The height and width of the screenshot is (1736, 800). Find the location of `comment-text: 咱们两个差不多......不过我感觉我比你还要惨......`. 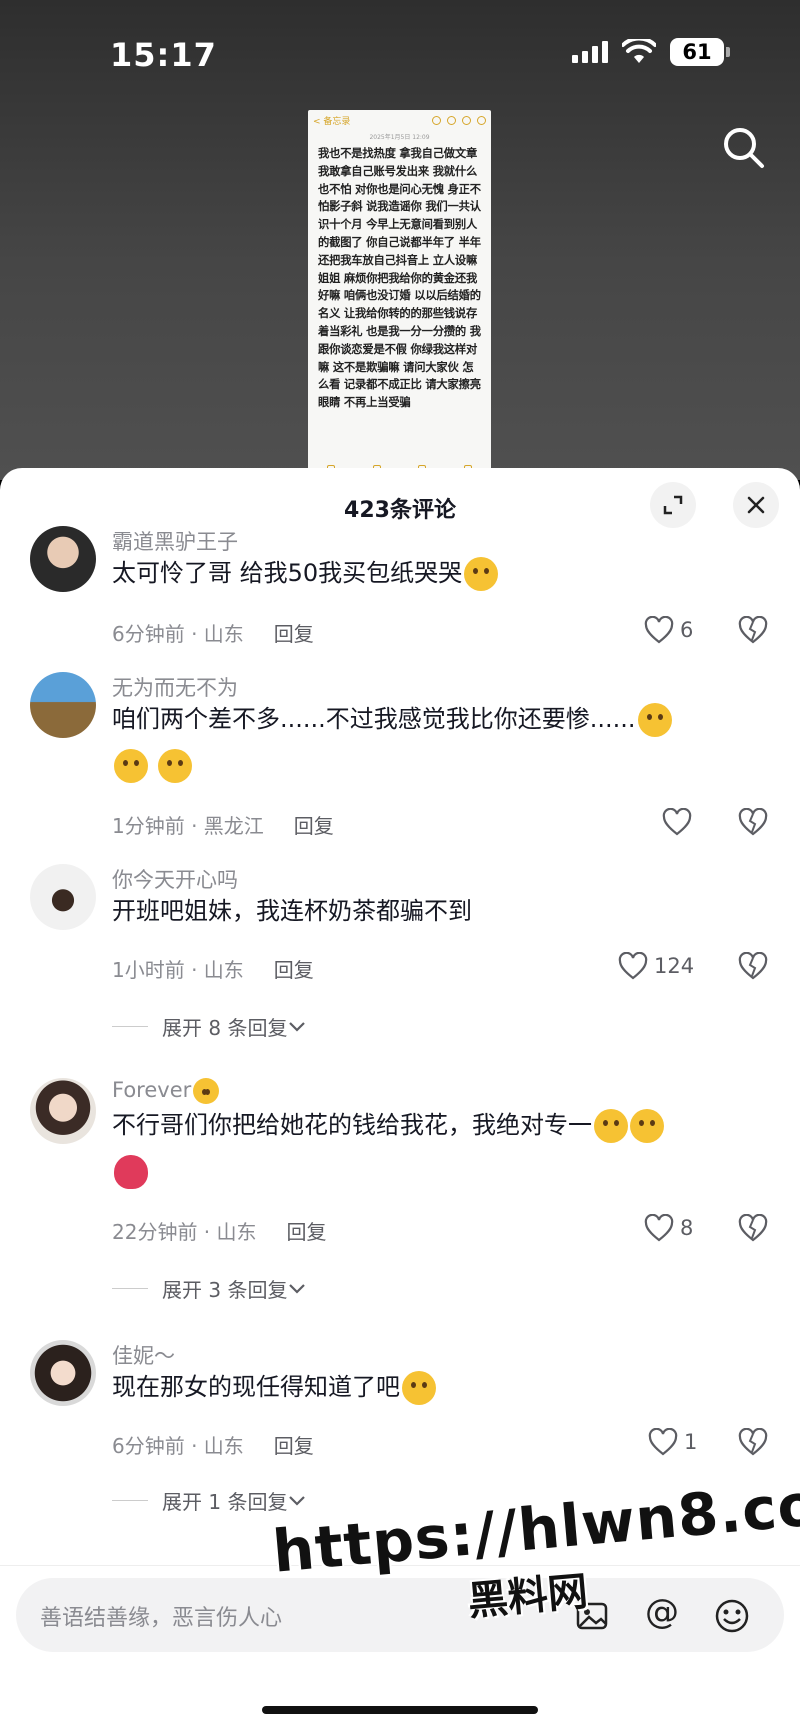

comment-text: 咱们两个差不多......不过我感觉我比你还要惨...... is located at coordinates (432, 742).